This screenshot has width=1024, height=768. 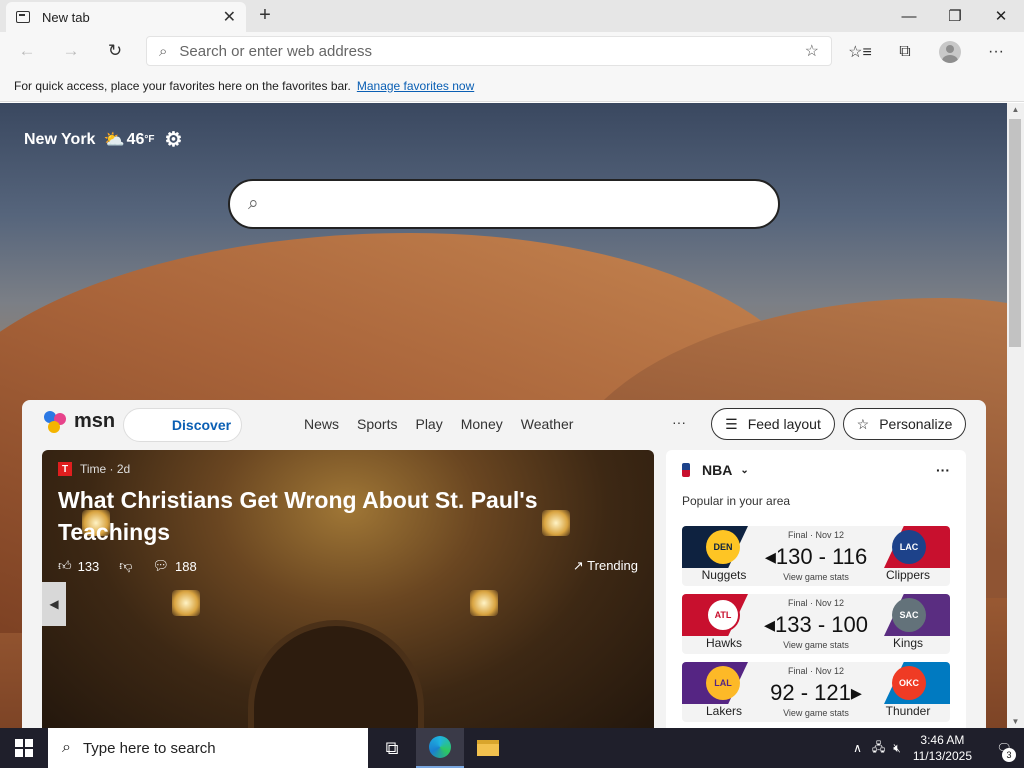 I want to click on chevron-up-icon: ∧, so click(x=857, y=748).